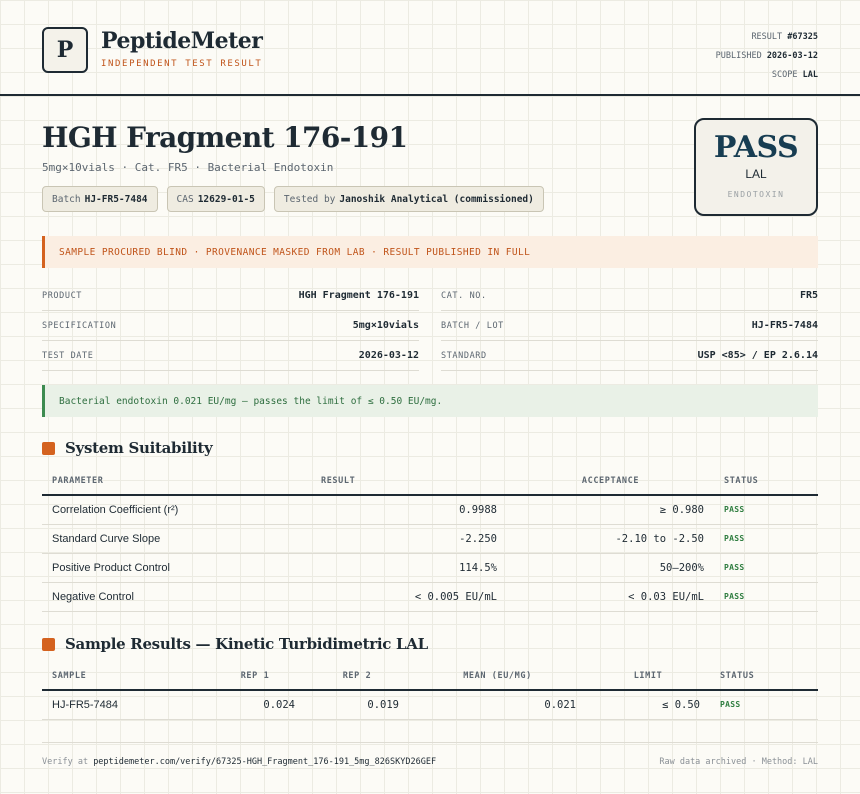  I want to click on scope-value: LAL, so click(810, 75).